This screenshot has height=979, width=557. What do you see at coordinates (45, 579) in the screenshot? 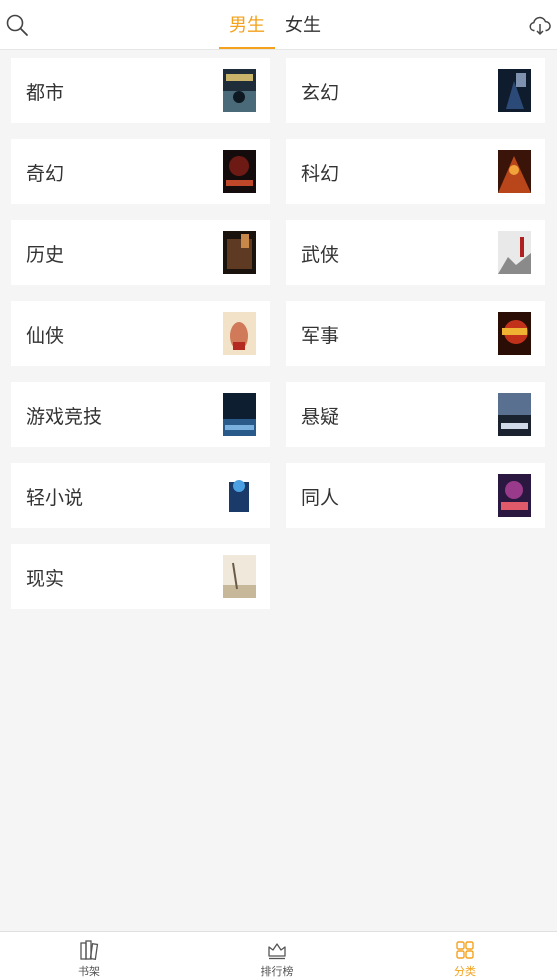
I see `category-title: 现实` at bounding box center [45, 579].